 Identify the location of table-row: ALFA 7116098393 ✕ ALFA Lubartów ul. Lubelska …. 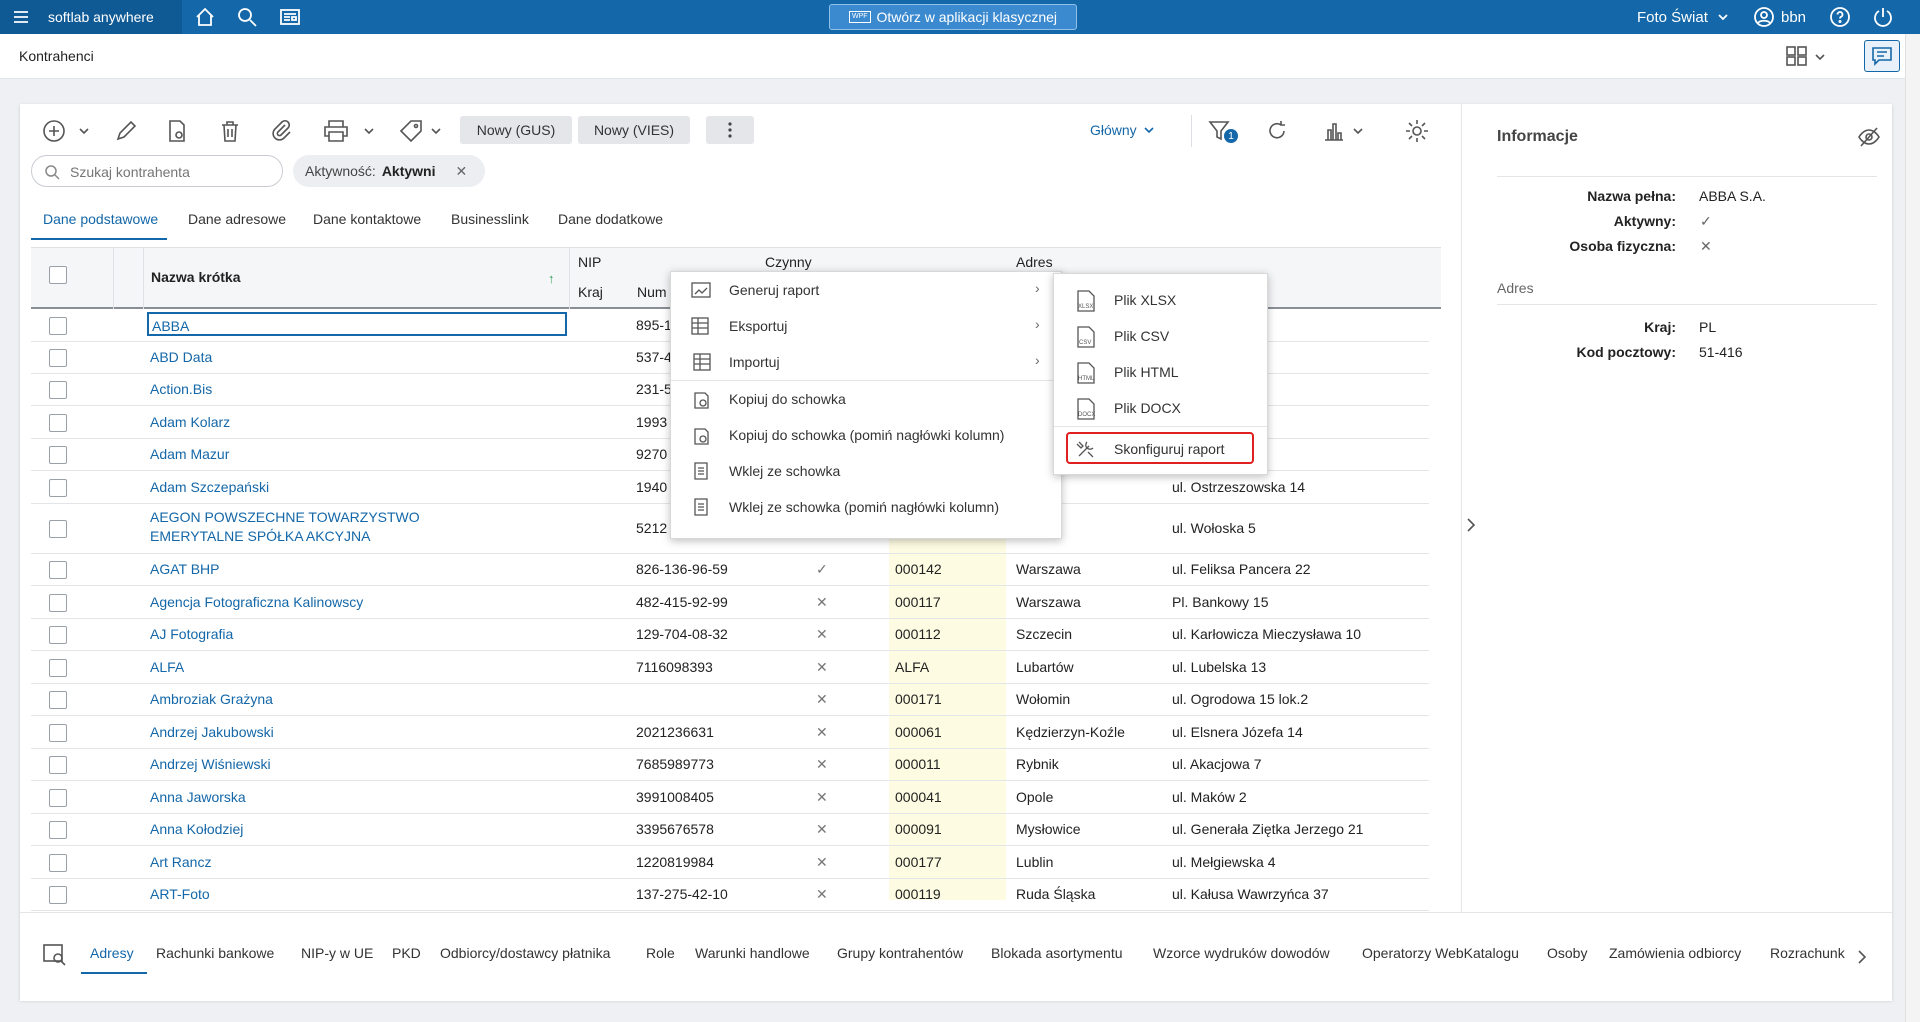
(730, 667).